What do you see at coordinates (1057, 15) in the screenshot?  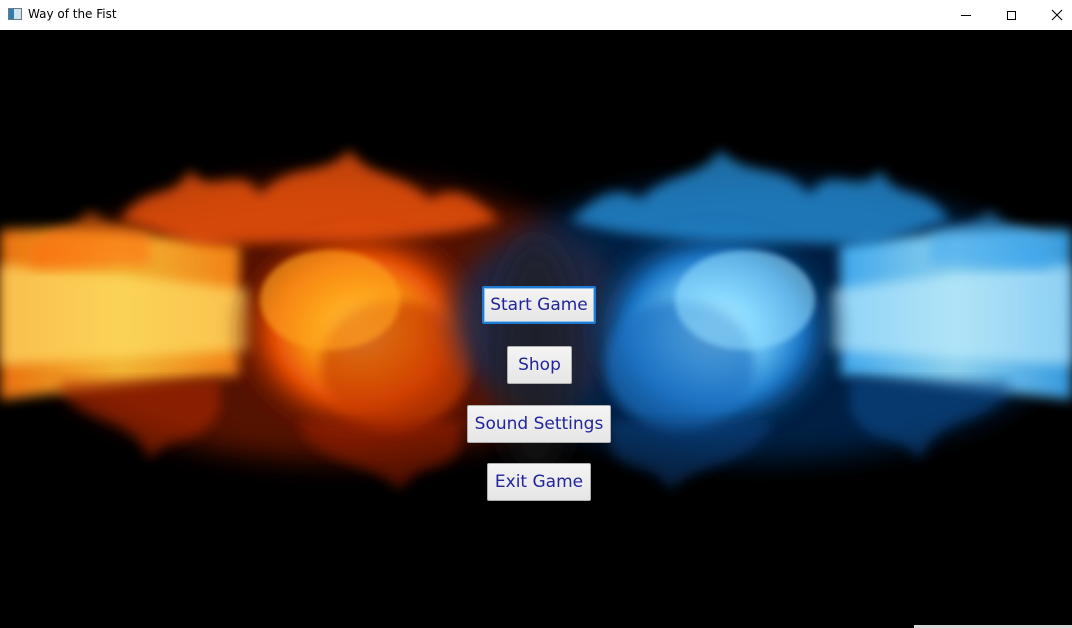 I see `close-icon` at bounding box center [1057, 15].